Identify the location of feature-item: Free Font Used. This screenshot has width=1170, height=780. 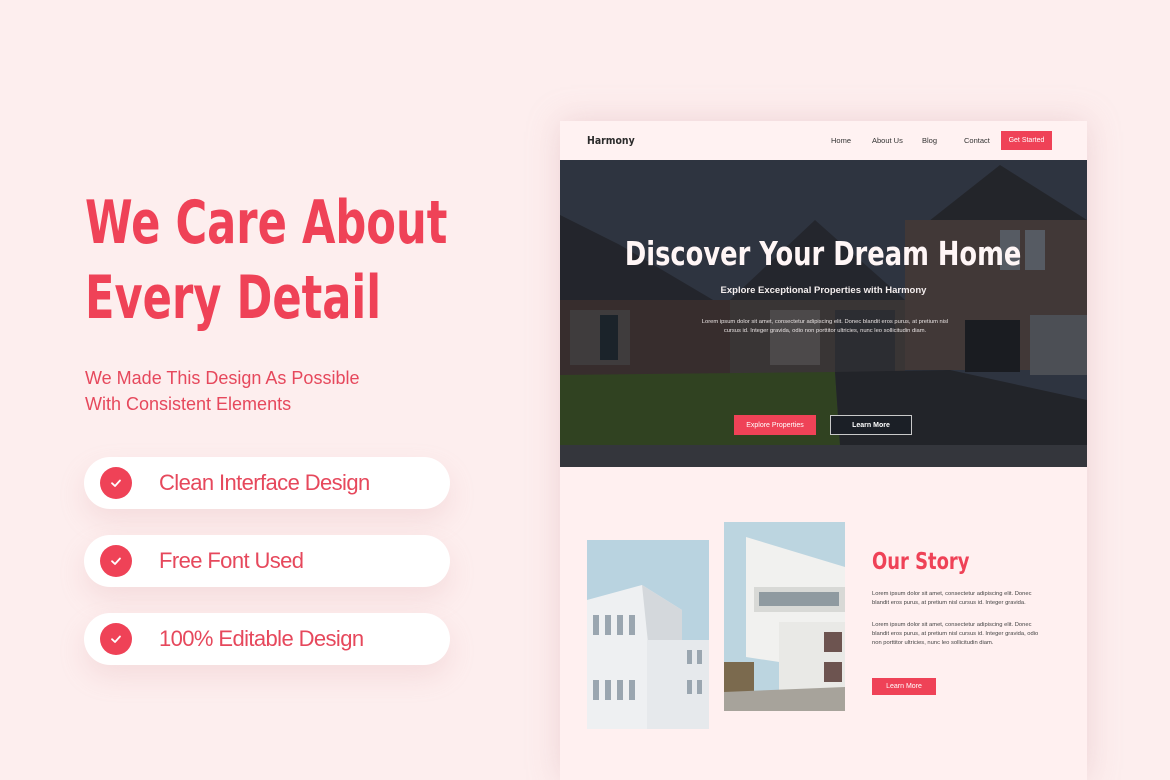
(267, 561).